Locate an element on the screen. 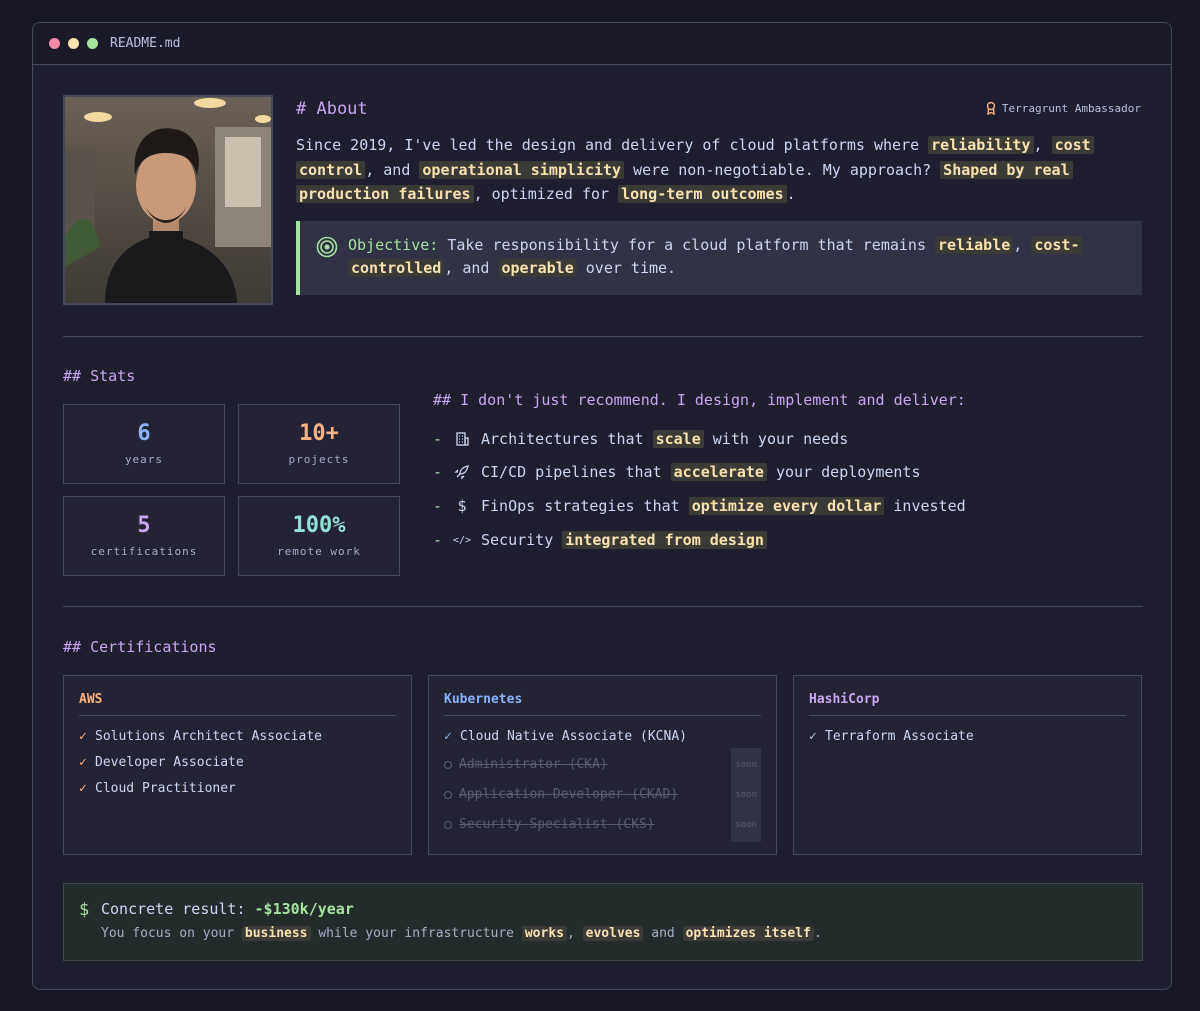 The width and height of the screenshot is (1200, 1011). bullet-text: your deployments is located at coordinates (848, 472).